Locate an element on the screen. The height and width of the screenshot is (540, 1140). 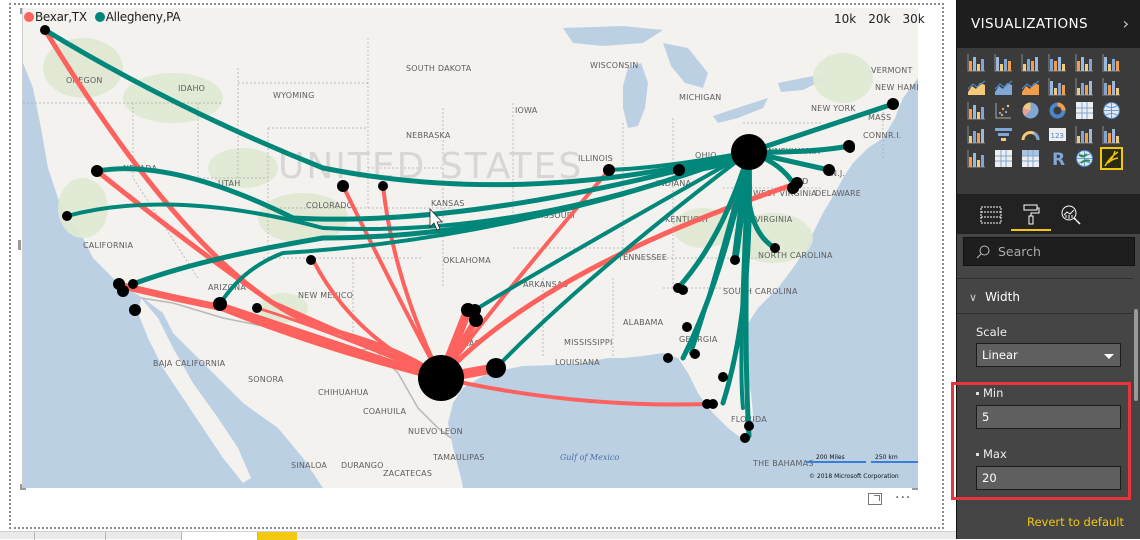
filled-map-icon is located at coordinates (976, 134).